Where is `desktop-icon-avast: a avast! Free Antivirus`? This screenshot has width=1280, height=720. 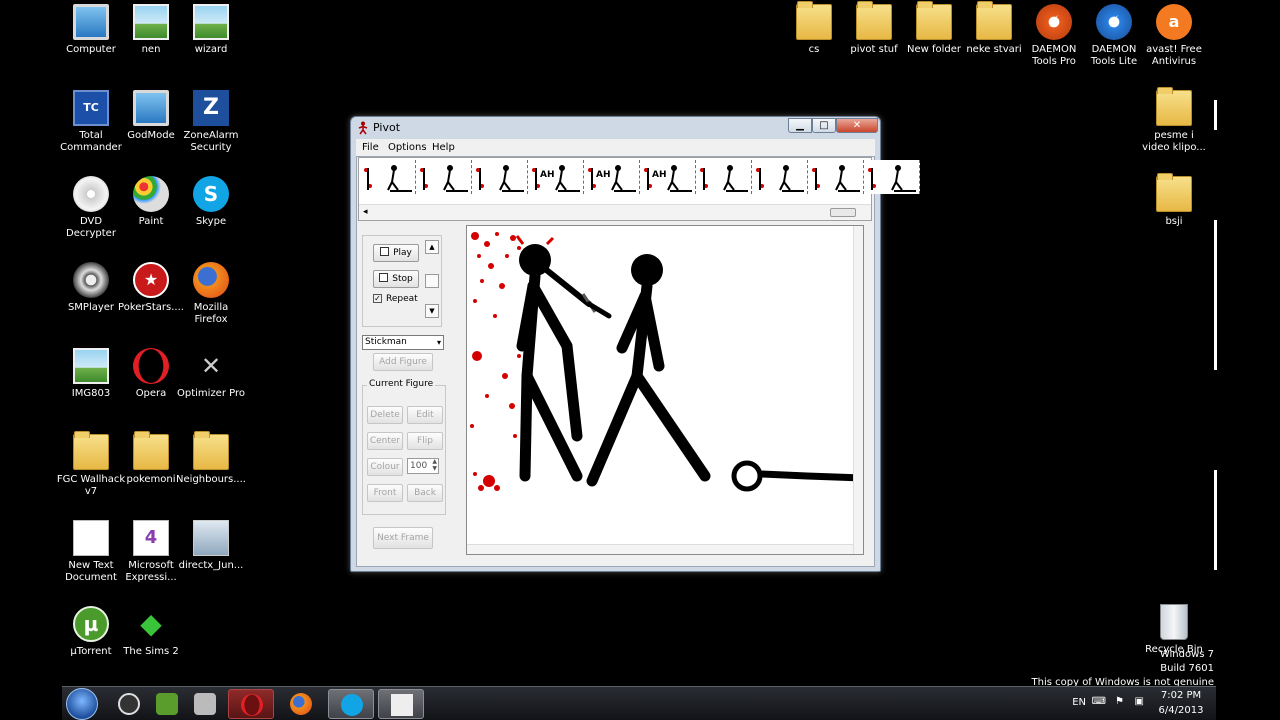
desktop-icon-avast: a avast! Free Antivirus is located at coordinates (1174, 36).